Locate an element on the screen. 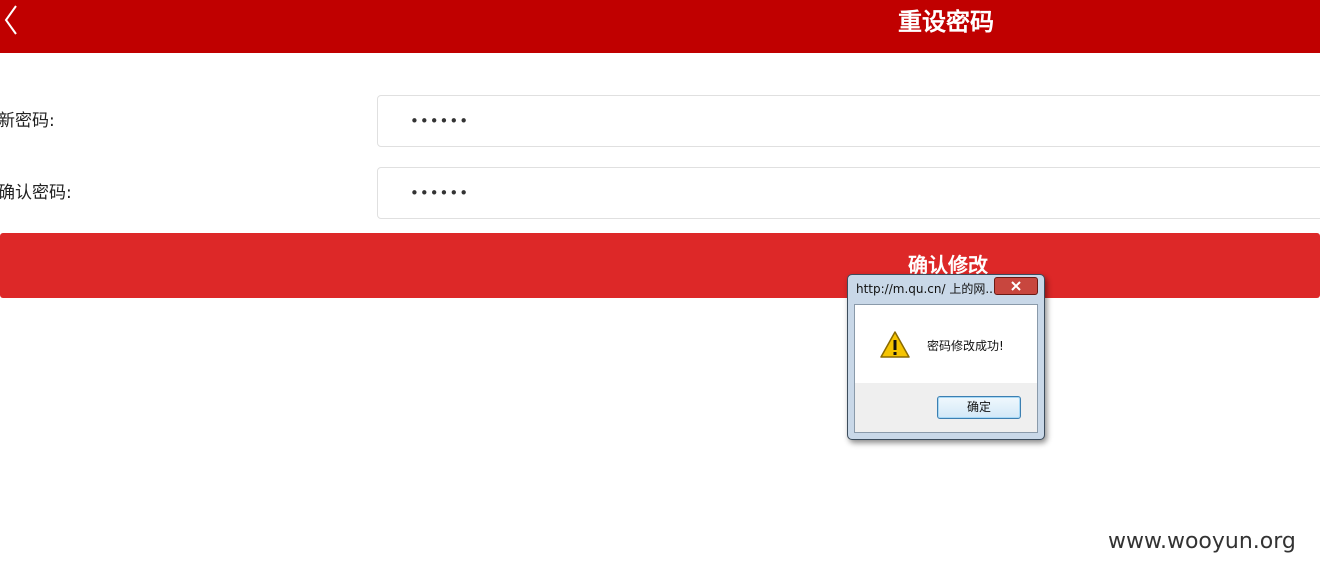 The height and width of the screenshot is (571, 1320). dialog-message: 密码修改成功! is located at coordinates (965, 346).